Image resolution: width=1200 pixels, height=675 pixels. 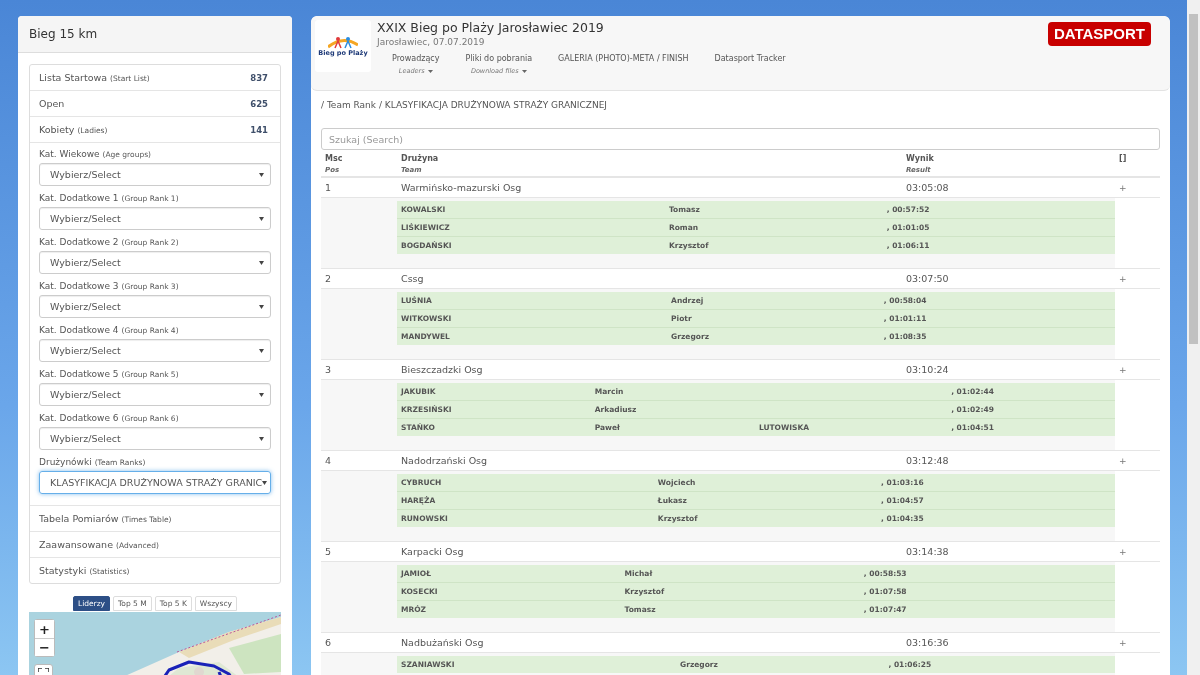 What do you see at coordinates (359, 642) in the screenshot?
I see `table-cell: 6` at bounding box center [359, 642].